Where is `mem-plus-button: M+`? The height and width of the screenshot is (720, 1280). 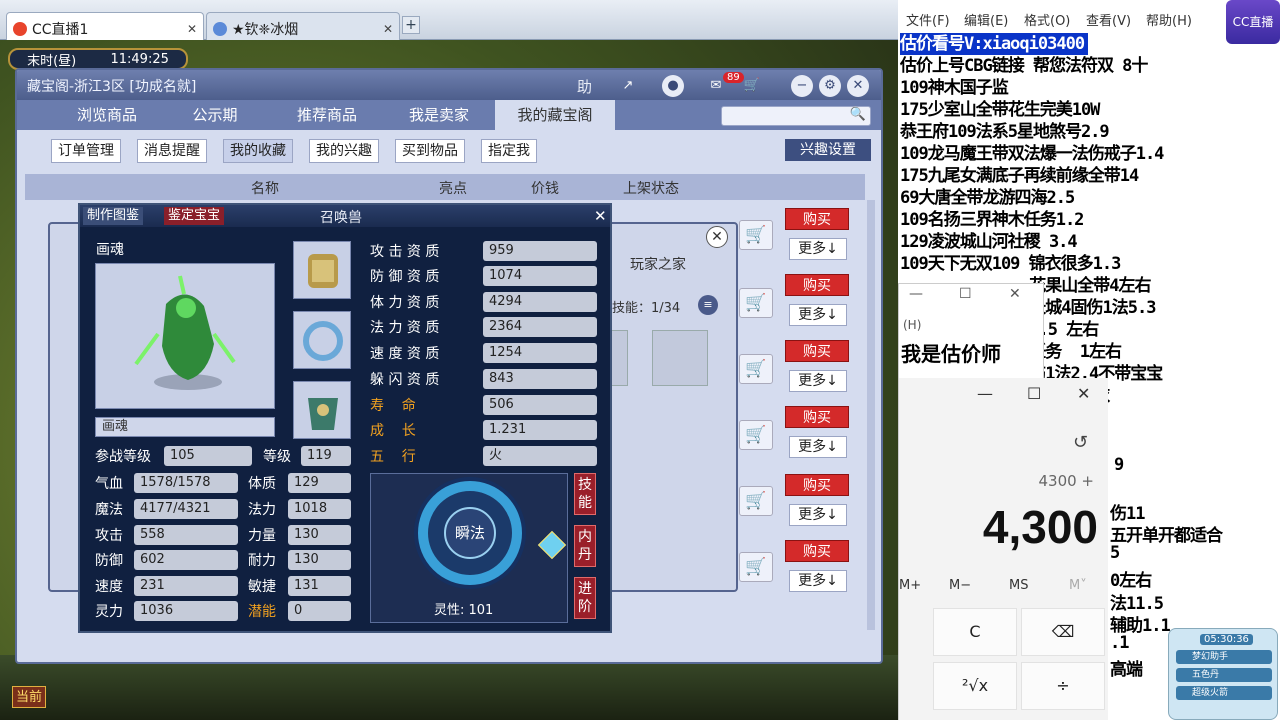
mem-plus-button: M+ is located at coordinates (910, 585).